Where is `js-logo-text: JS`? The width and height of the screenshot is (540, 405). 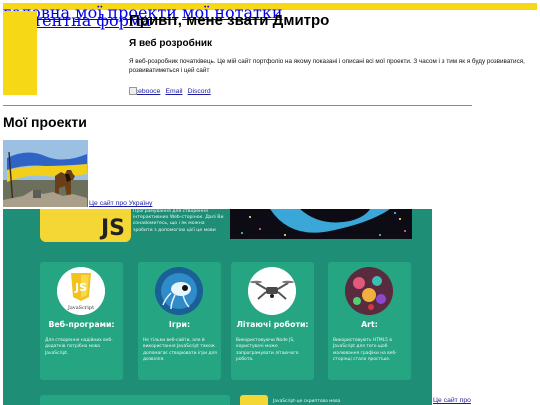 js-logo-text: JS is located at coordinates (112, 228).